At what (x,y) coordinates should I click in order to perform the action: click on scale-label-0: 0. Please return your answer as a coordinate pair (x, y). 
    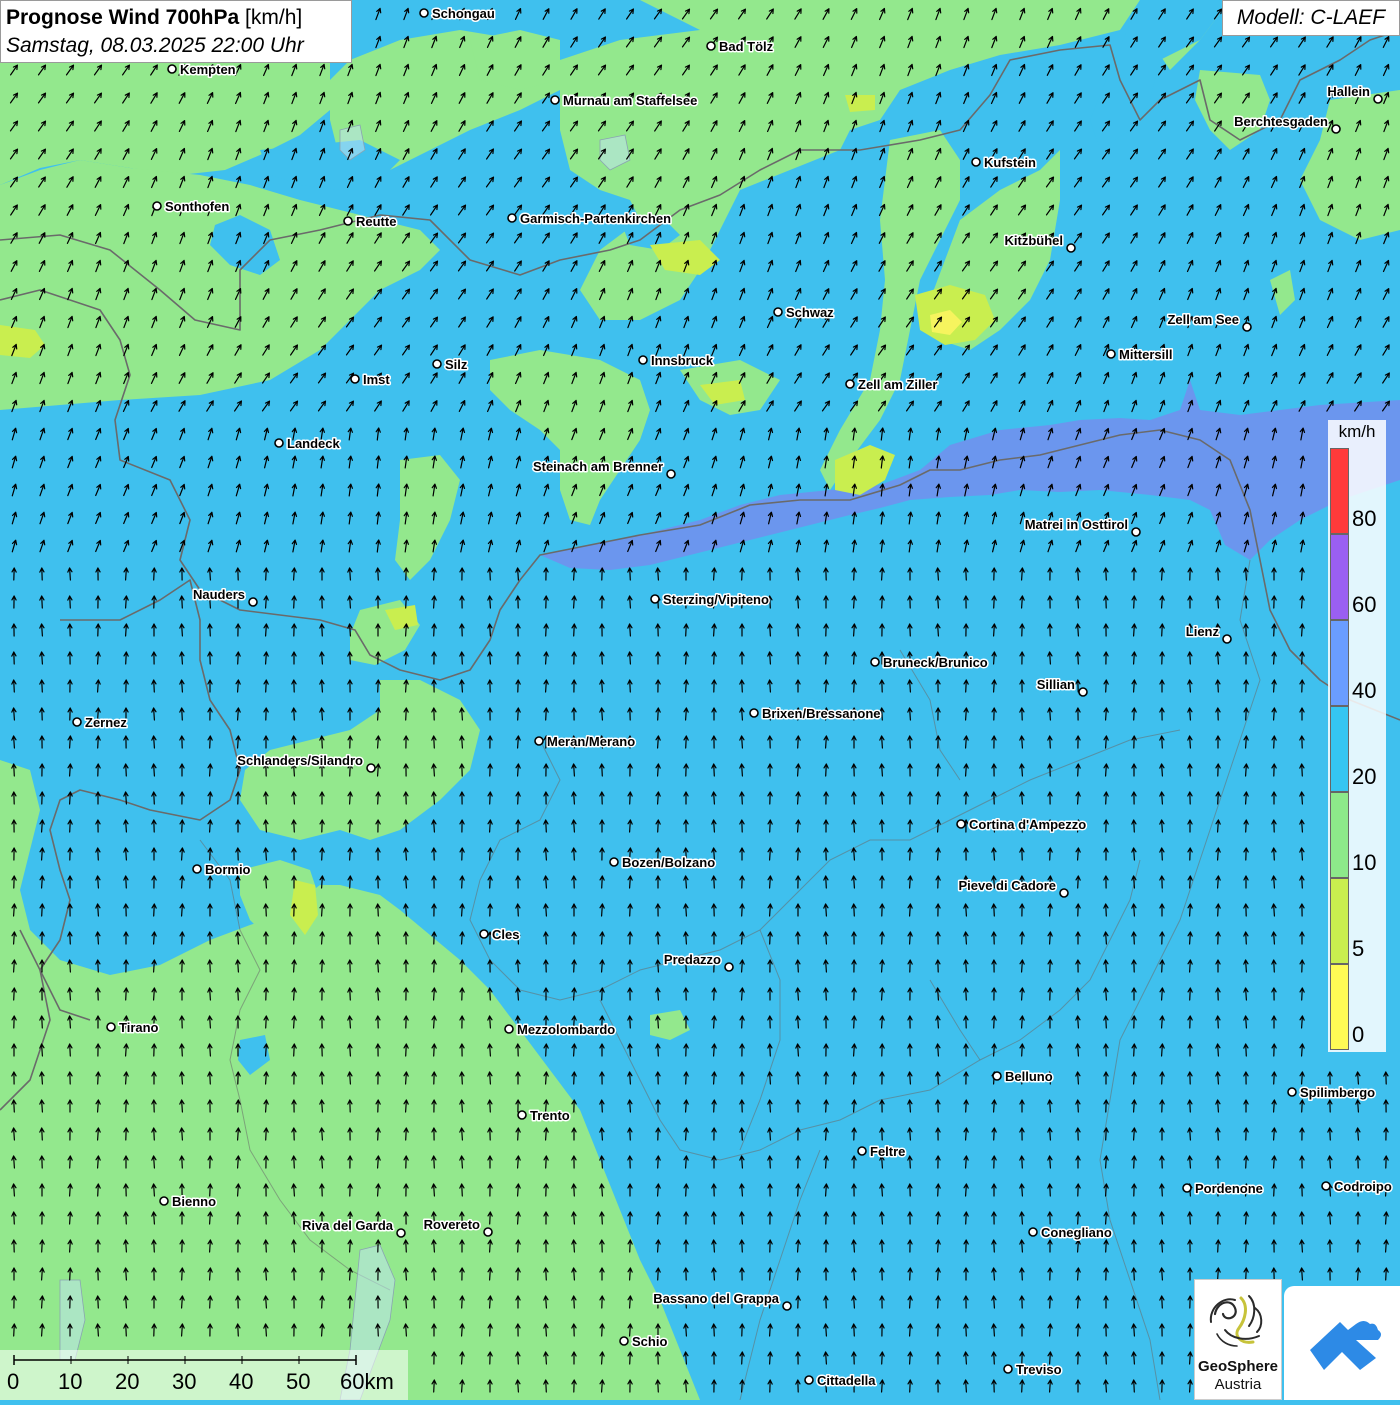
    Looking at the image, I should click on (13, 1381).